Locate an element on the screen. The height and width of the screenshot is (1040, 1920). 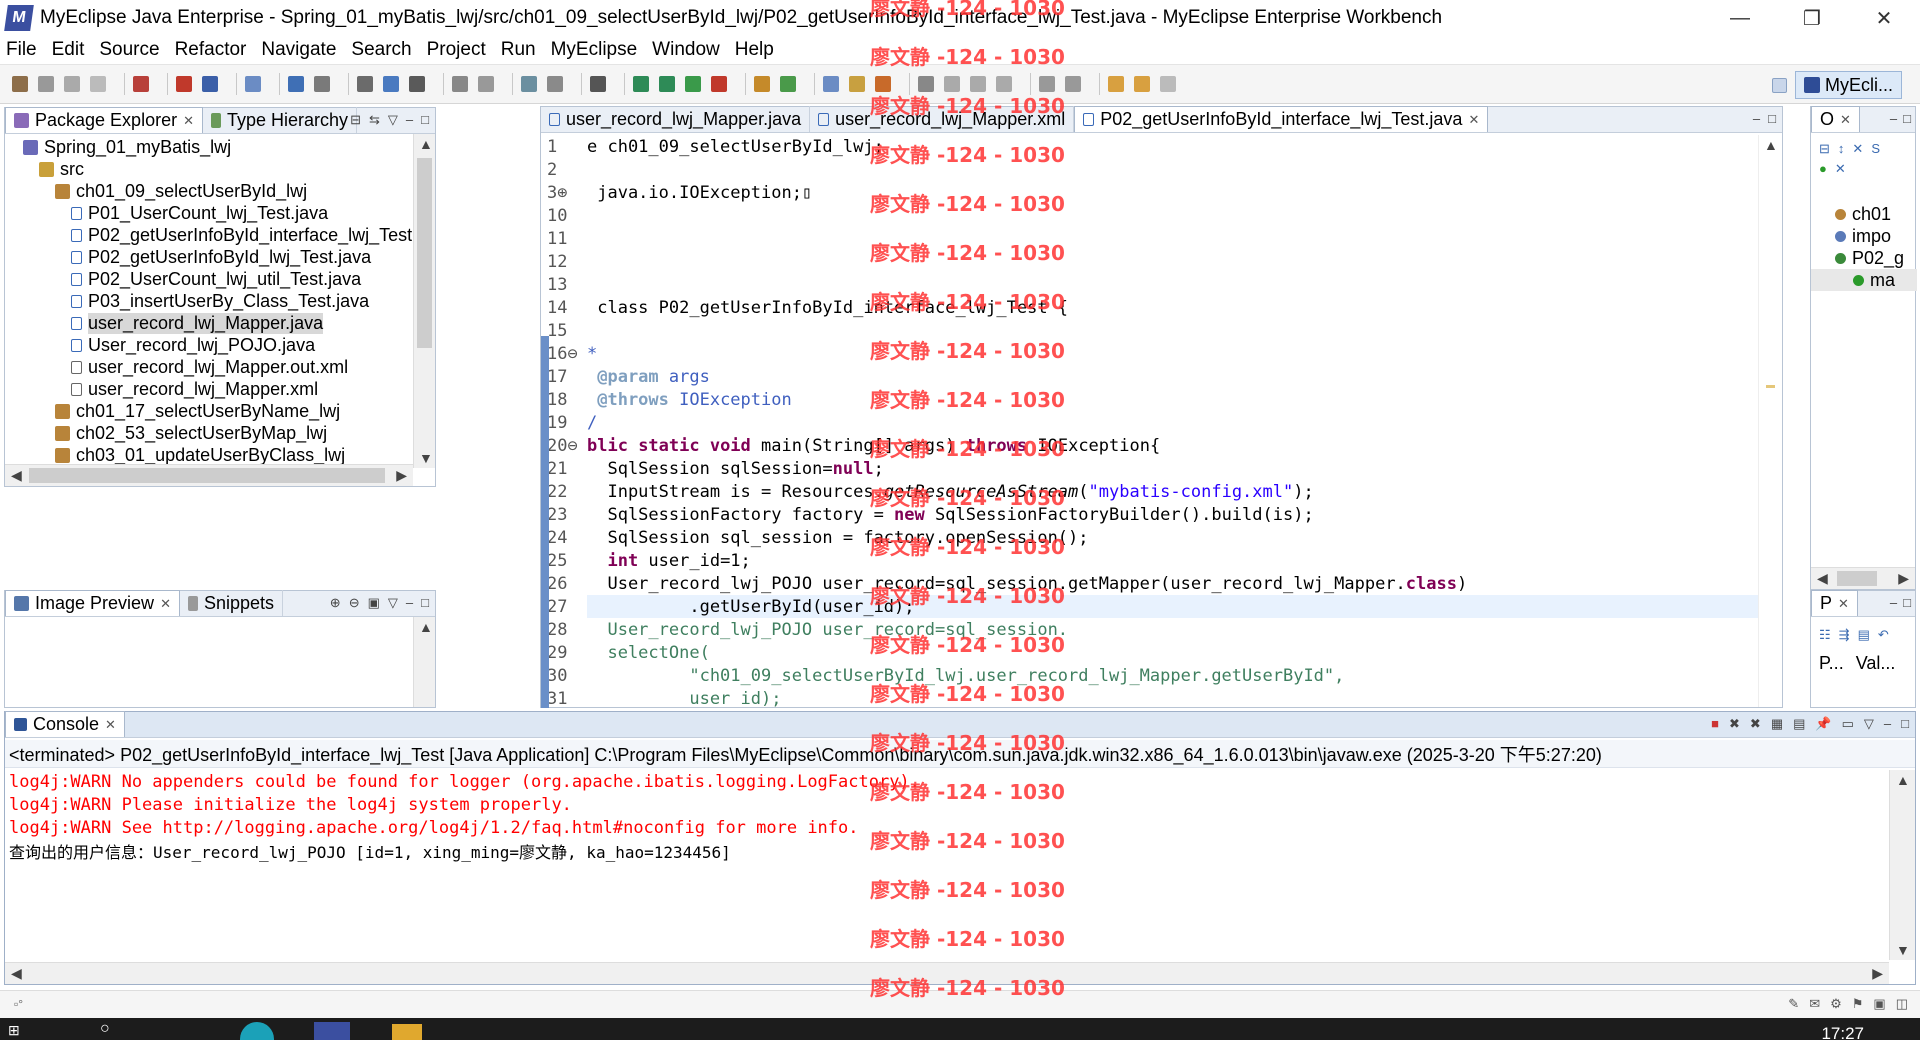
sort-icon: ↕ is located at coordinates (1841, 149).